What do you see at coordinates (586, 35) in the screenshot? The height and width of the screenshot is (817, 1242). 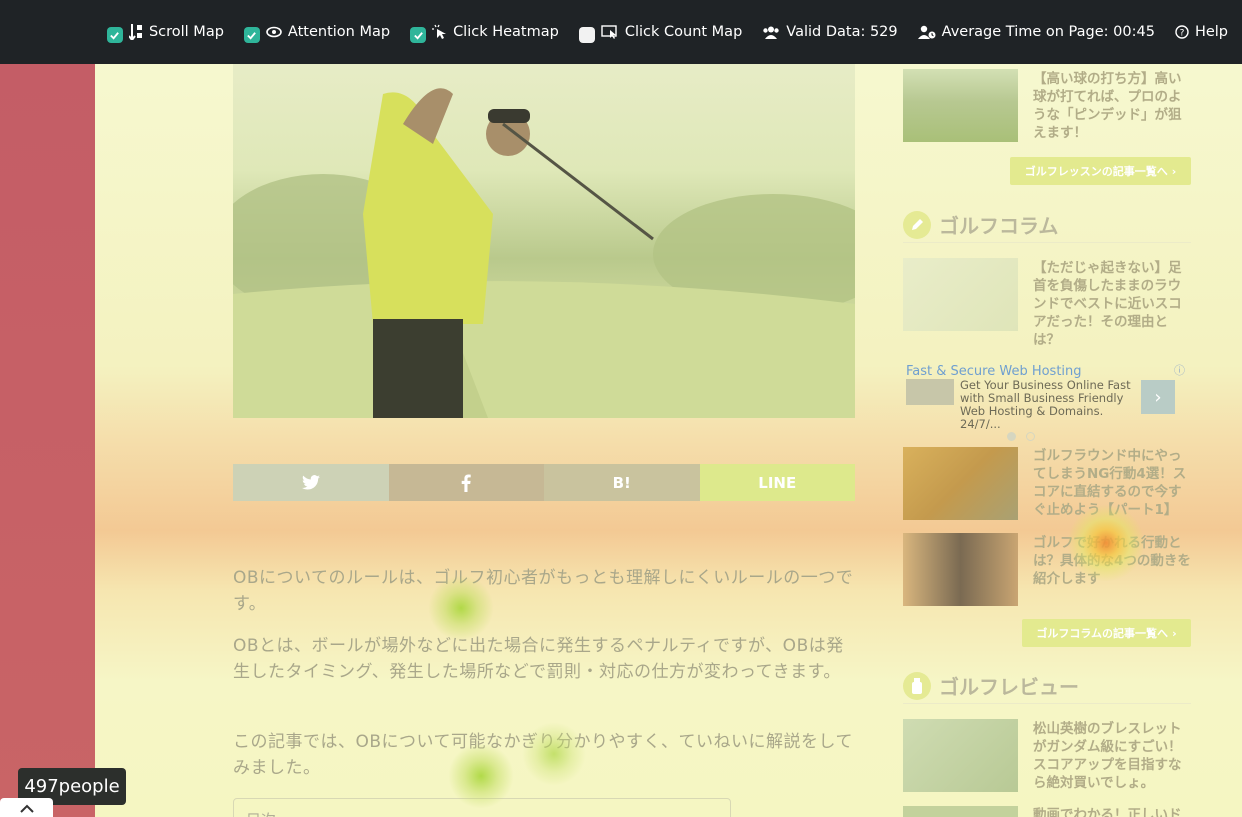 I see `checkbox-unchecked-icon` at bounding box center [586, 35].